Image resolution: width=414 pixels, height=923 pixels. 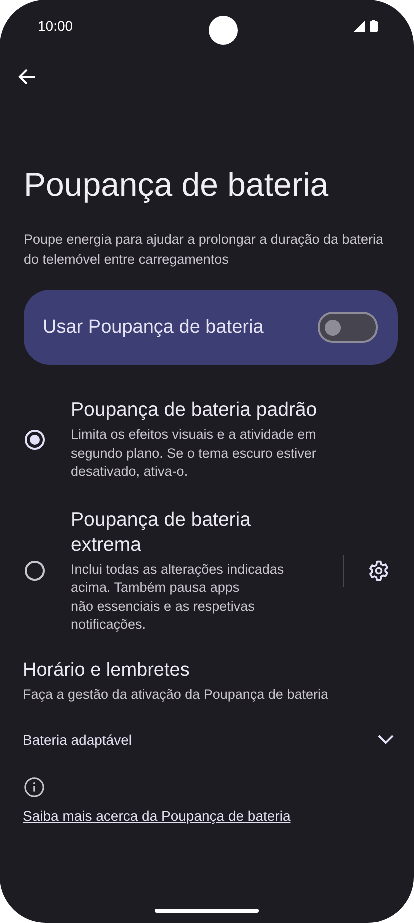 What do you see at coordinates (386, 739) in the screenshot?
I see `expand-chevron-icon` at bounding box center [386, 739].